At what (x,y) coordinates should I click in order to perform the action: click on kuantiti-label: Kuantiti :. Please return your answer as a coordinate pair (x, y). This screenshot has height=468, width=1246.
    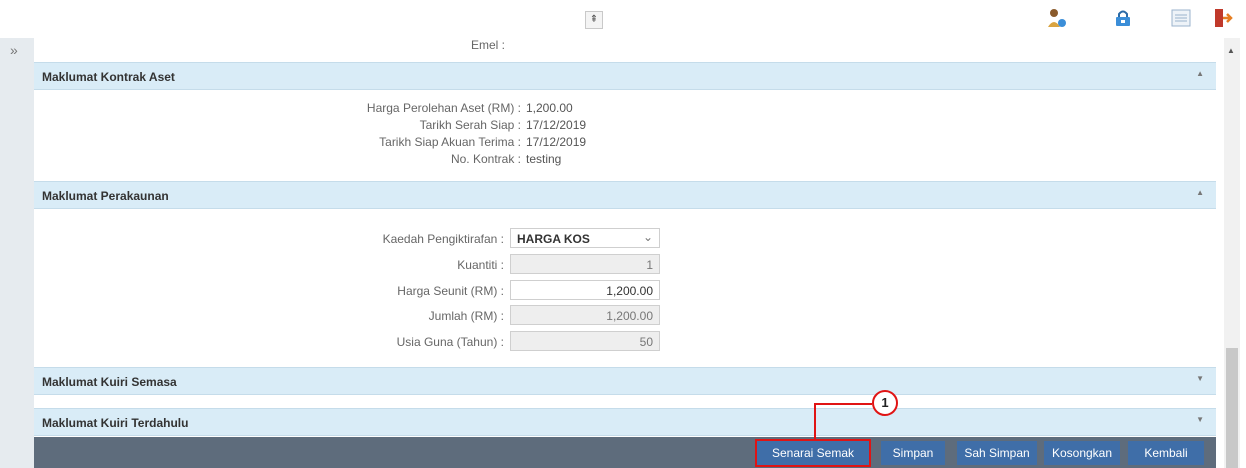
    Looking at the image, I should click on (480, 265).